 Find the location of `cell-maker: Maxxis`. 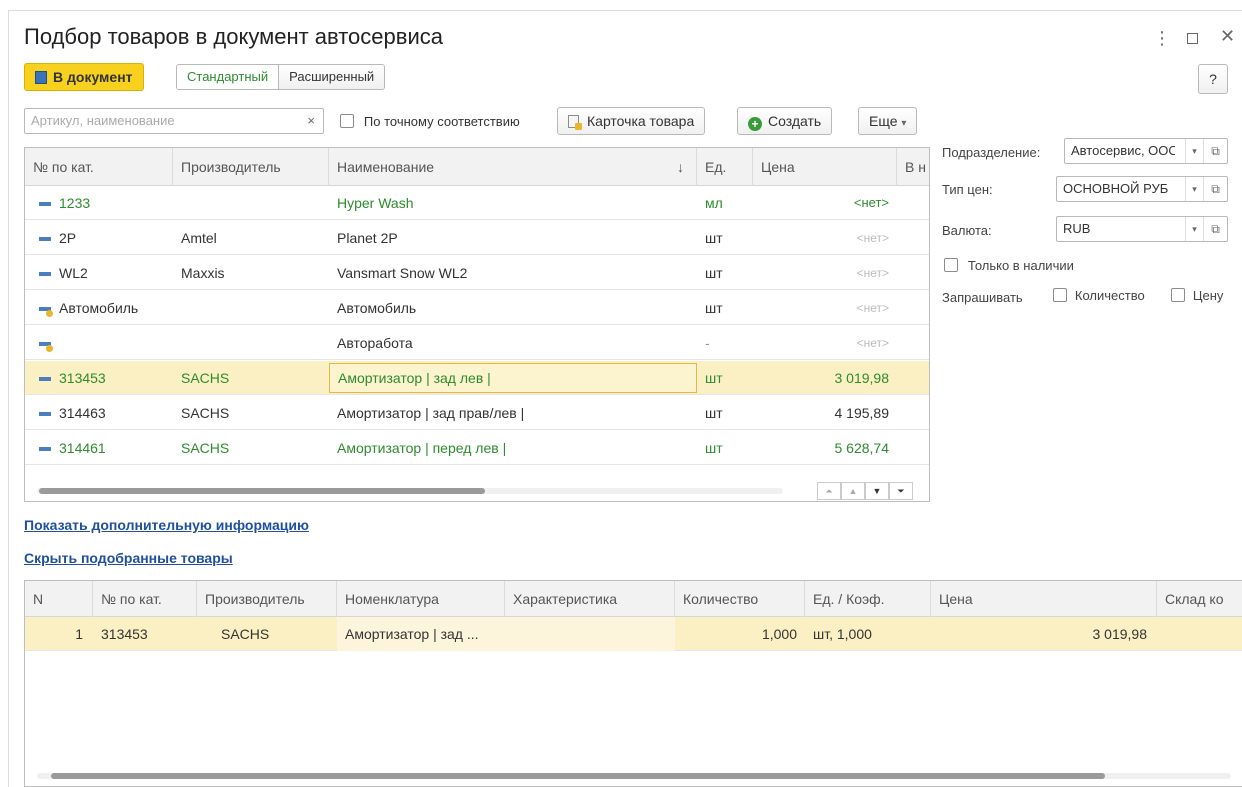

cell-maker: Maxxis is located at coordinates (203, 273).